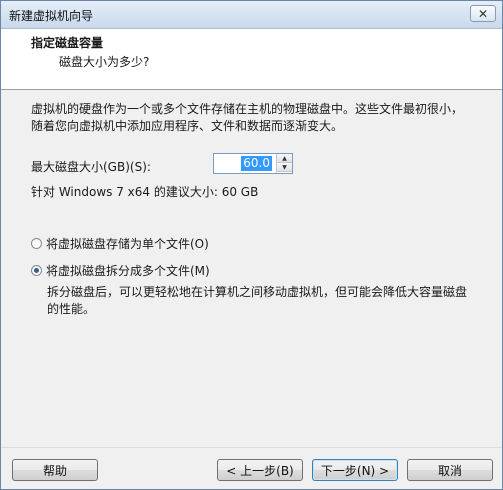  What do you see at coordinates (145, 192) in the screenshot?
I see `suggested-size-text: 针对 Windows 7 x64 的建议大小: 60 GB` at bounding box center [145, 192].